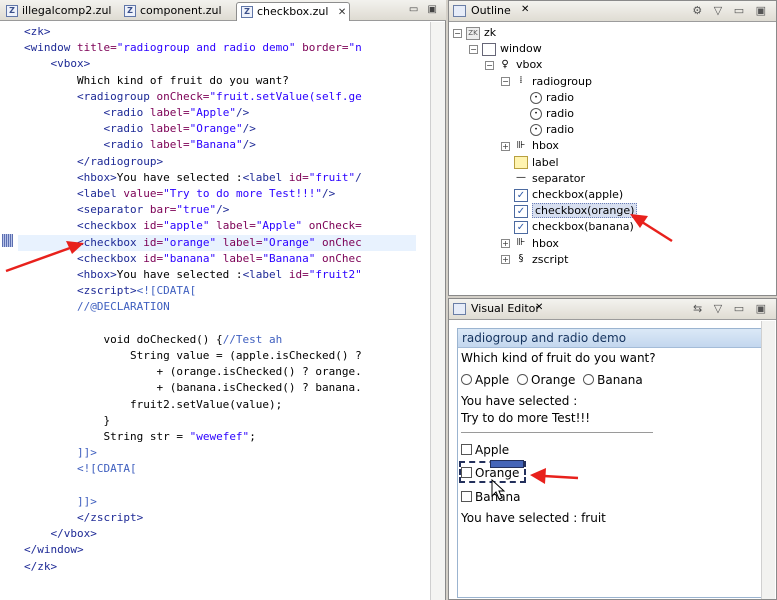 This screenshot has height=600, width=777. Describe the element at coordinates (338, 242) in the screenshot. I see `code-token: onChec` at that location.